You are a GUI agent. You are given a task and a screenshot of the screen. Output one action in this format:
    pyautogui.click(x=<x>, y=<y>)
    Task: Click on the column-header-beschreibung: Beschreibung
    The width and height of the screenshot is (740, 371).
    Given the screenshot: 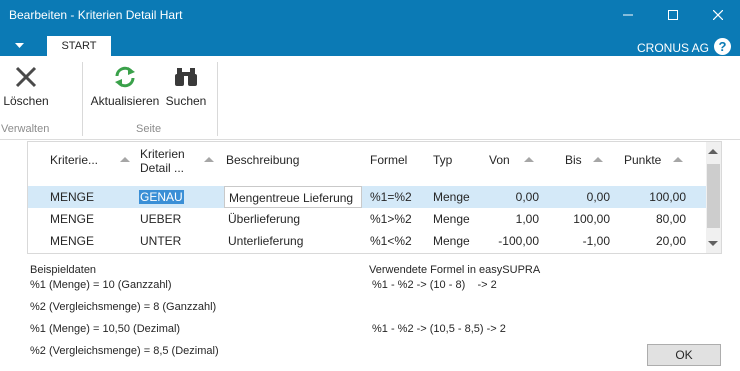 What is the action you would take?
    pyautogui.click(x=262, y=160)
    